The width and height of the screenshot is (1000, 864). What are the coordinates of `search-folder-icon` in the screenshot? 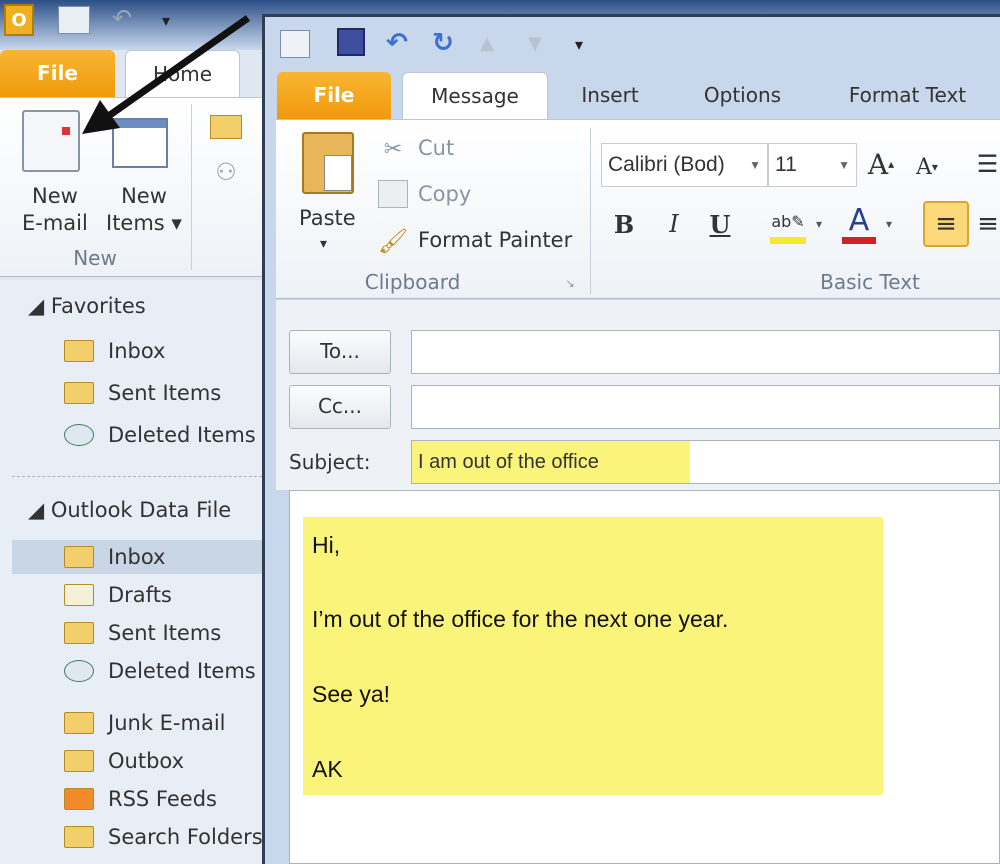 It's located at (79, 837).